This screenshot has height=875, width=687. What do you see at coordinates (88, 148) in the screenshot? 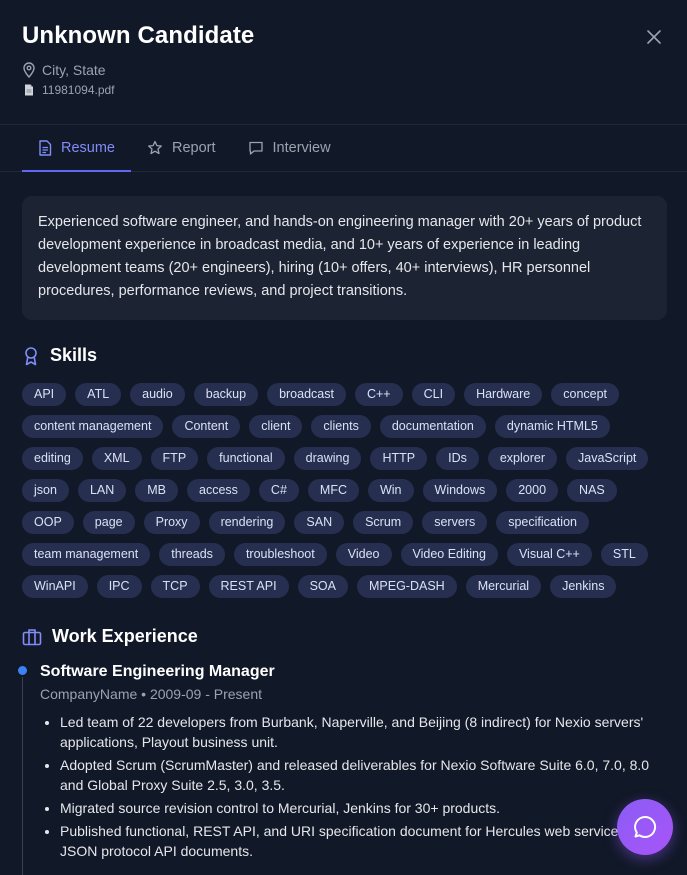
I see `tab-resume-label: Resume` at bounding box center [88, 148].